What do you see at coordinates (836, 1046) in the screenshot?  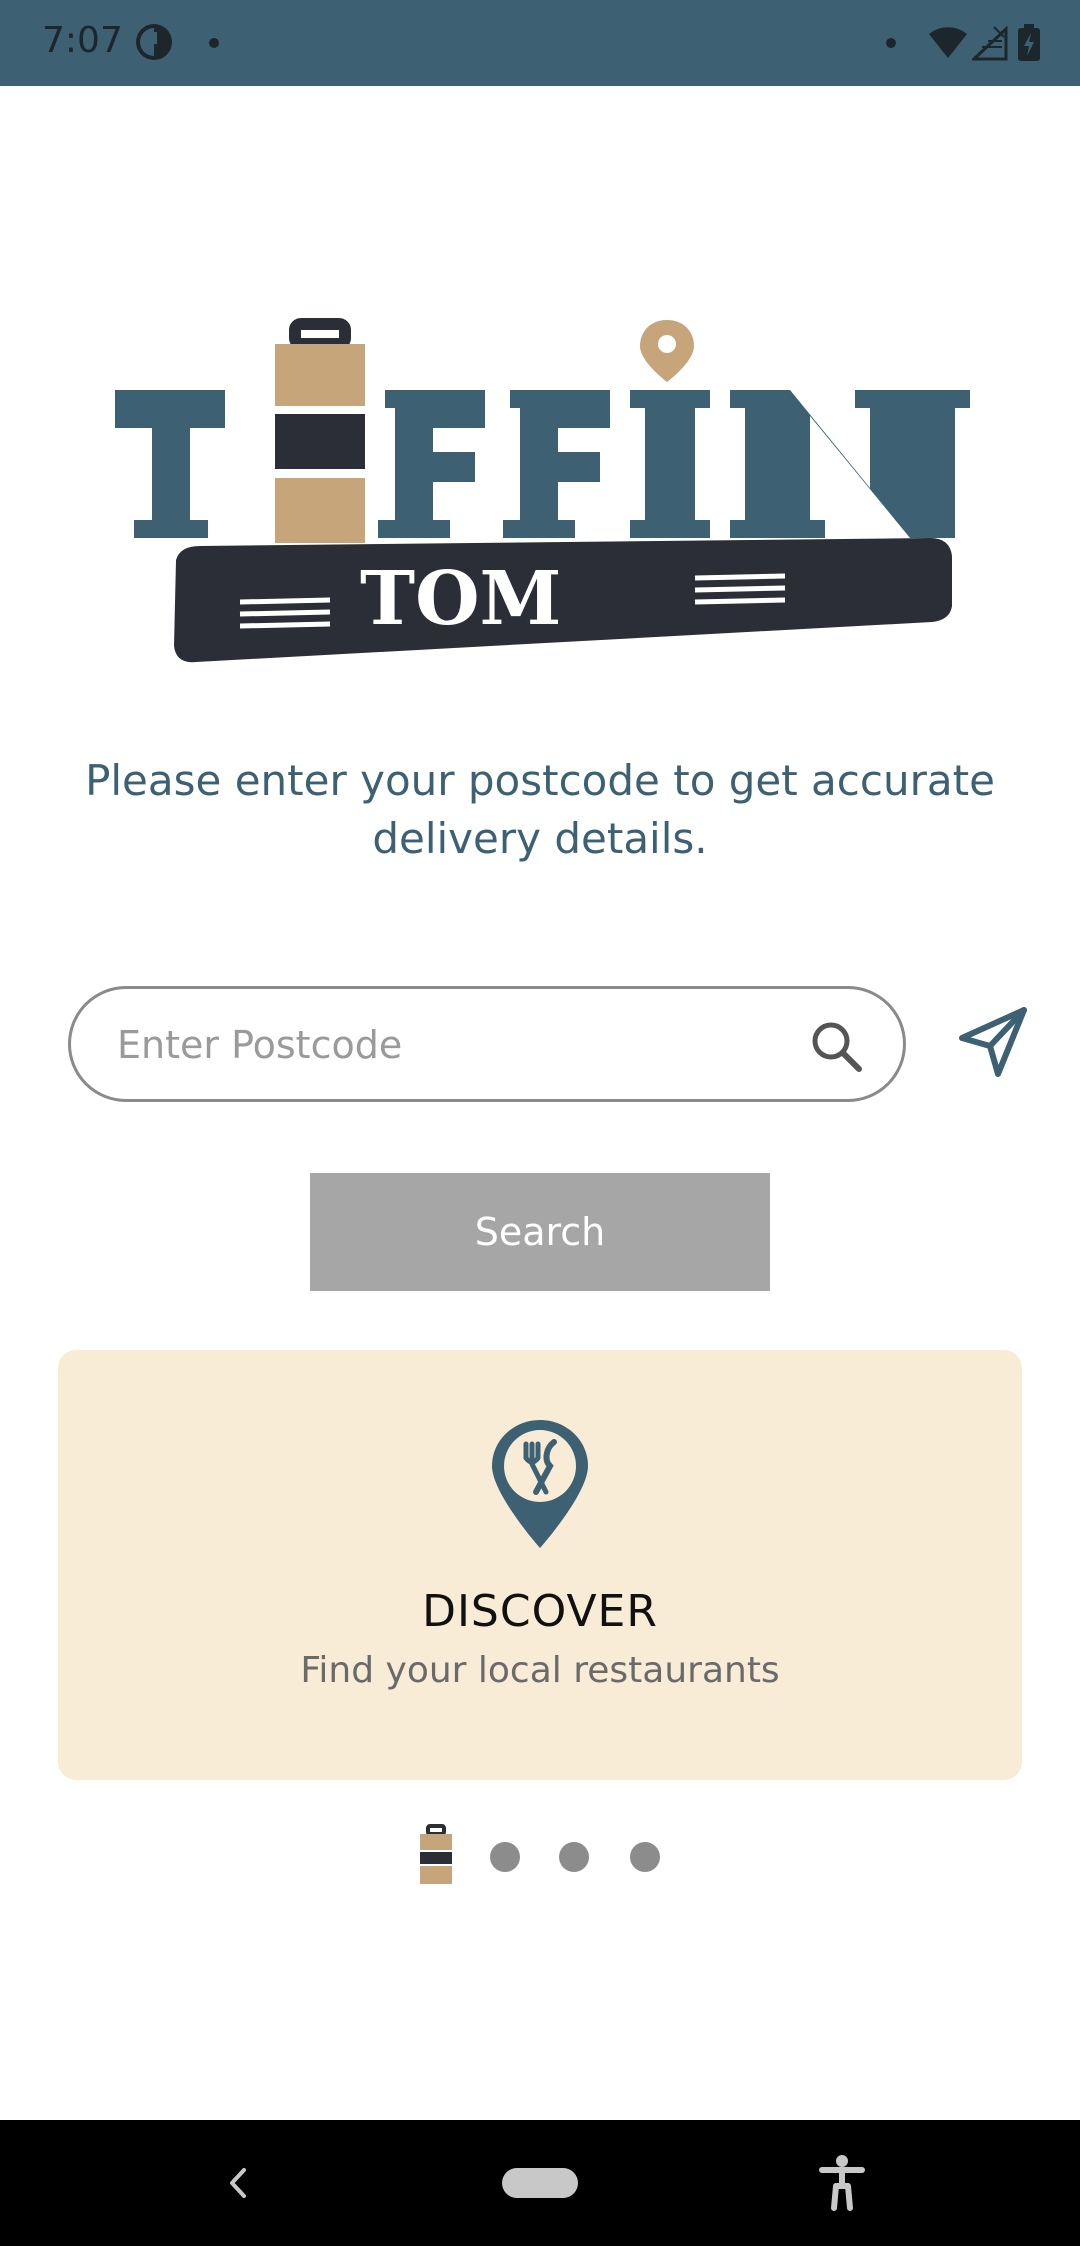 I see `search-icon` at bounding box center [836, 1046].